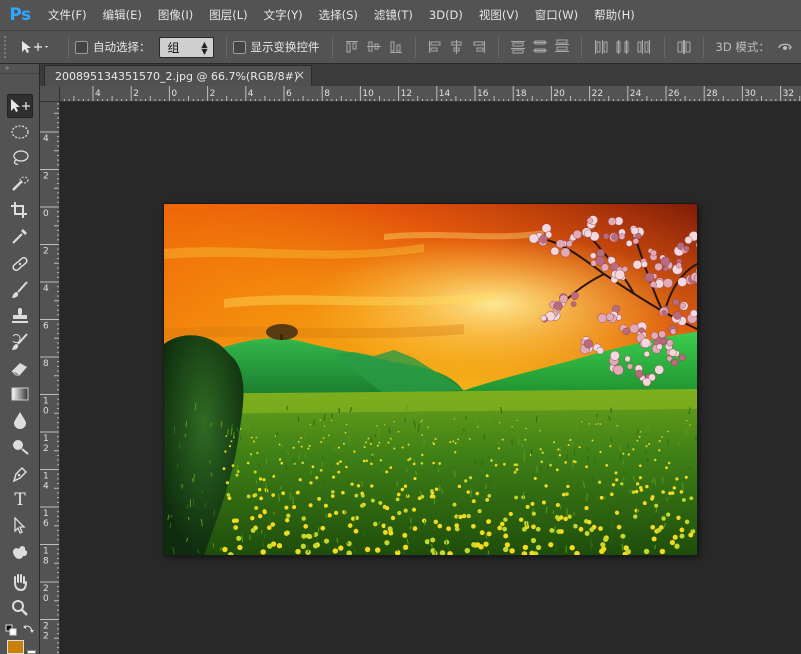 The height and width of the screenshot is (654, 801). Describe the element at coordinates (20, 210) in the screenshot. I see `crop-tool` at that location.